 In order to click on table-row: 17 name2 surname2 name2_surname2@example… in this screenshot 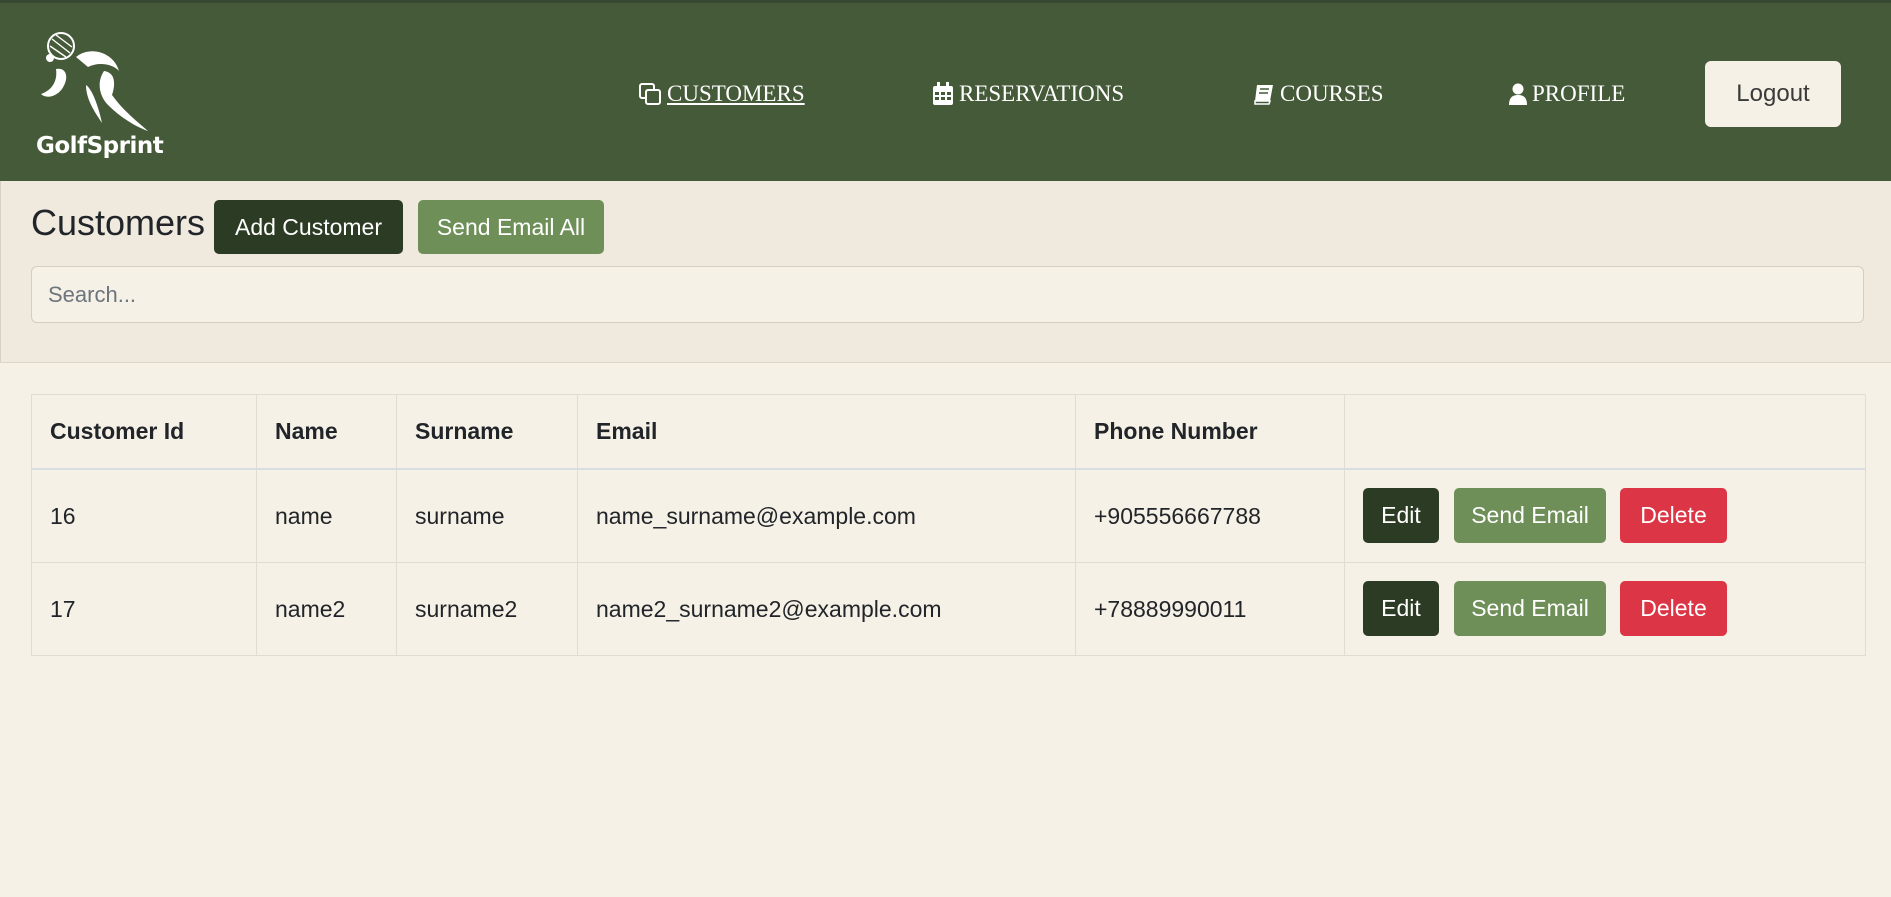, I will do `click(948, 609)`.